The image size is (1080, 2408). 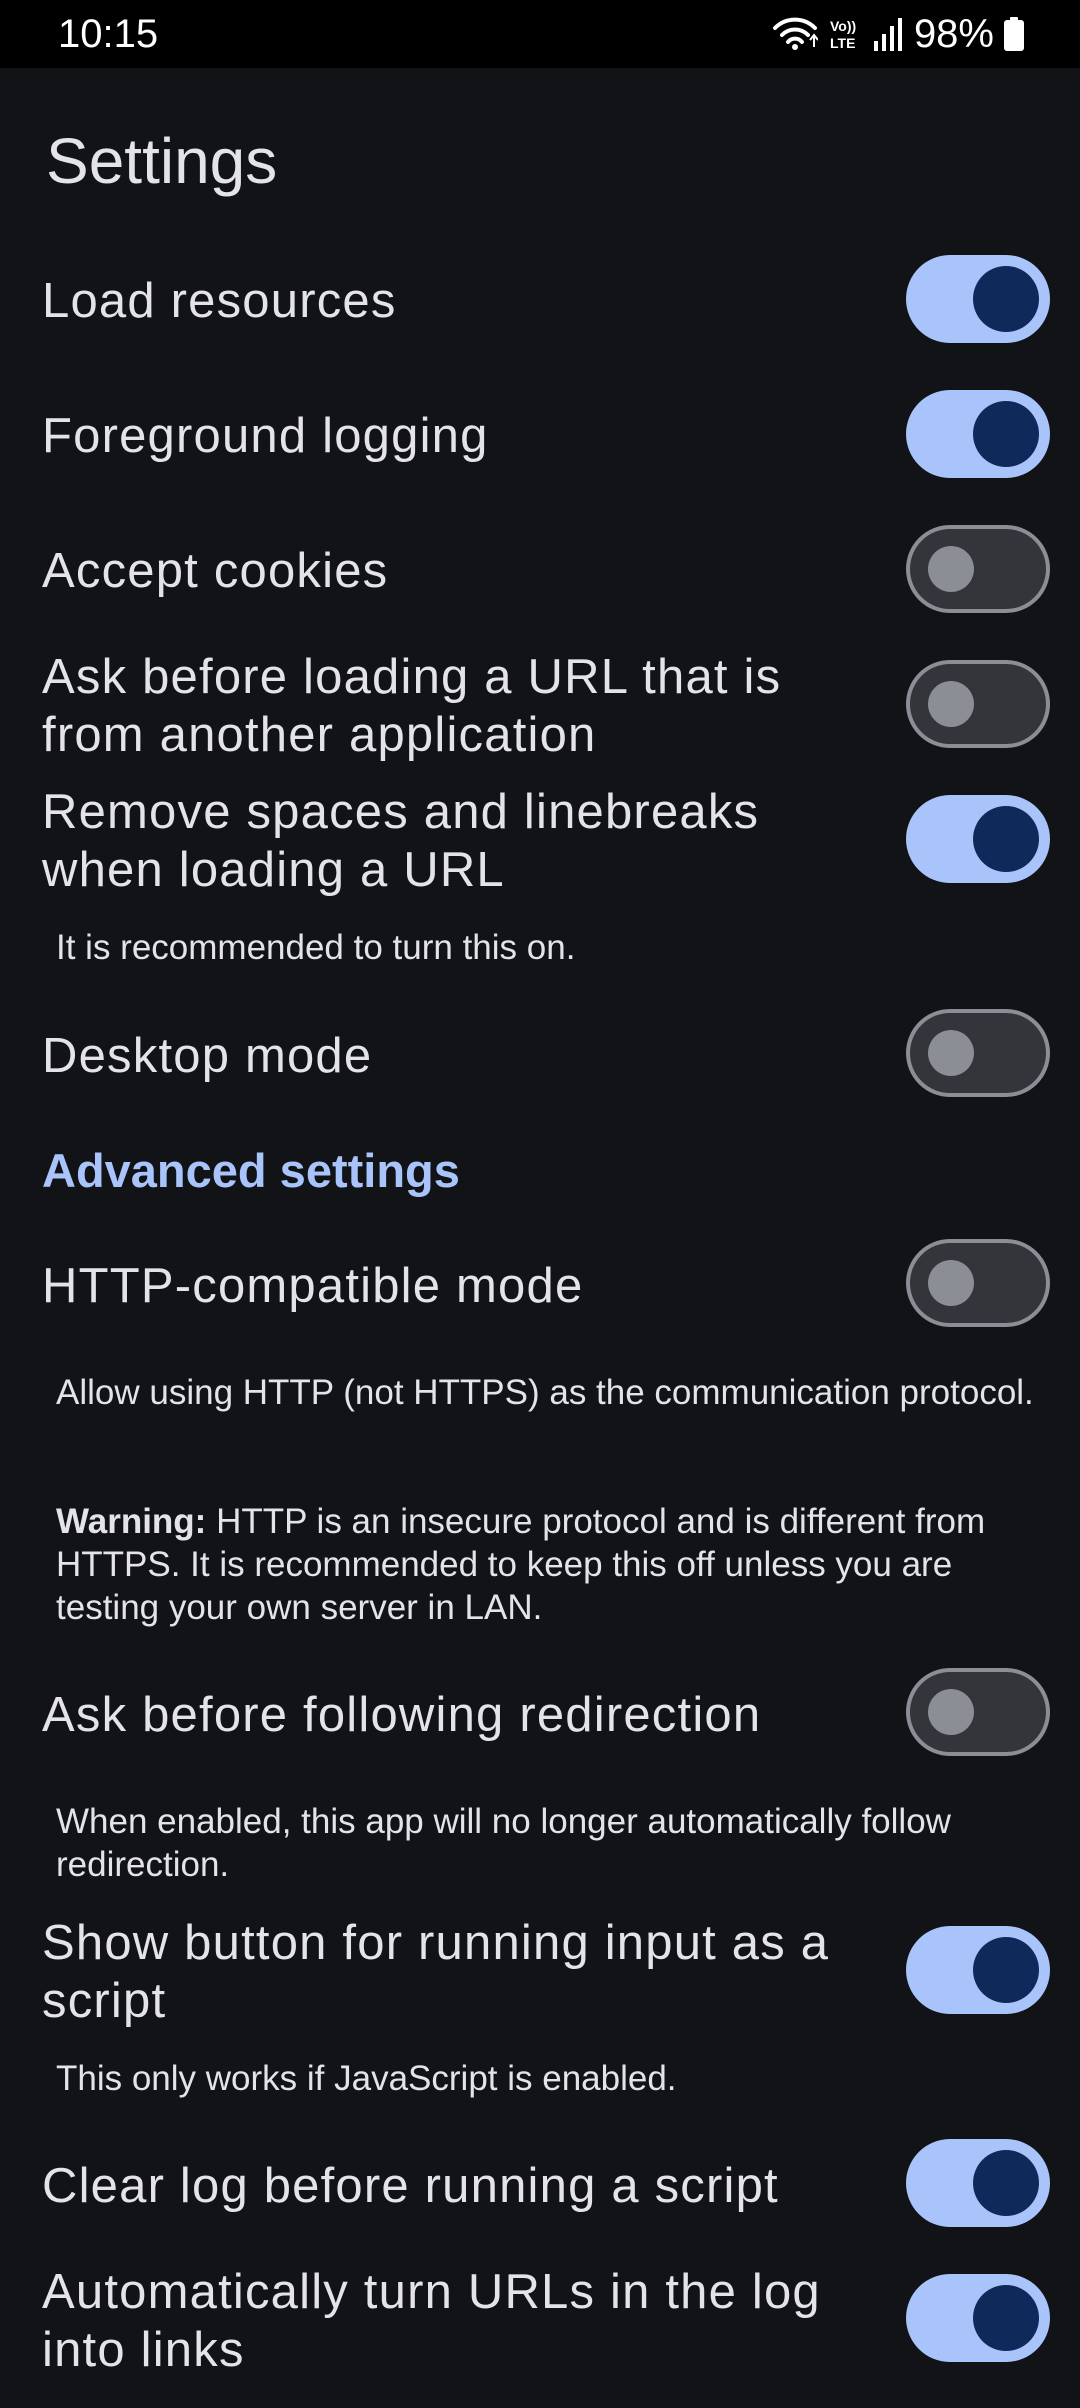 I want to click on setting-label-load-resources: Load resources, so click(x=219, y=301).